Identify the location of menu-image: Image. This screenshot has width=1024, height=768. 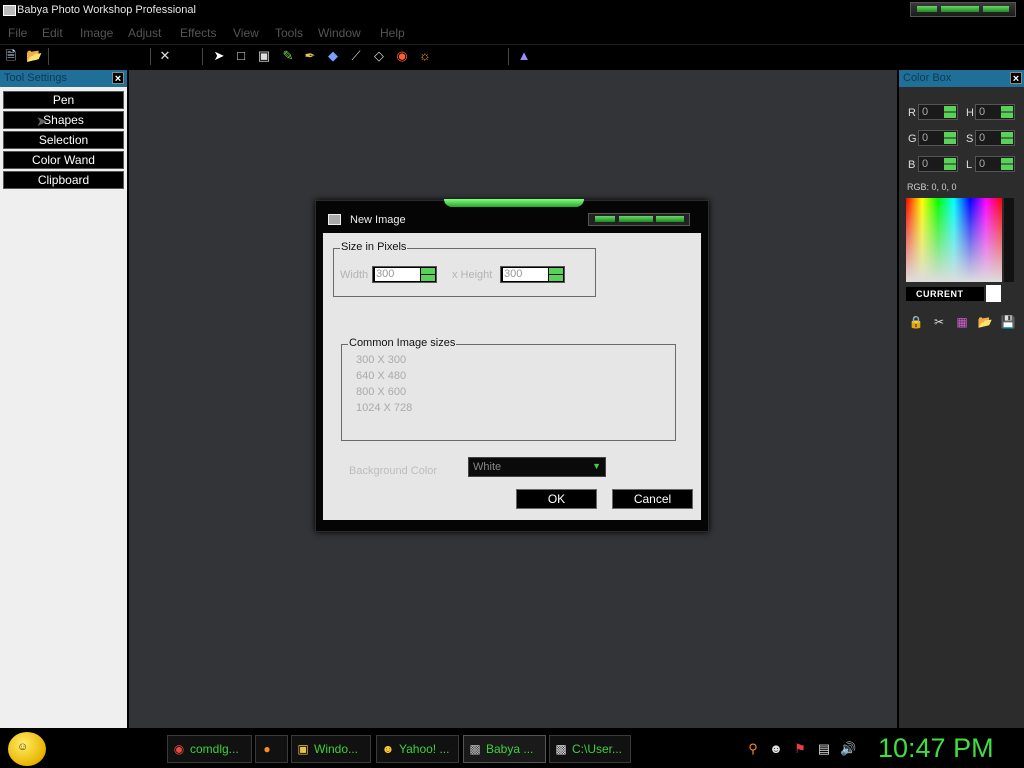
(96, 33).